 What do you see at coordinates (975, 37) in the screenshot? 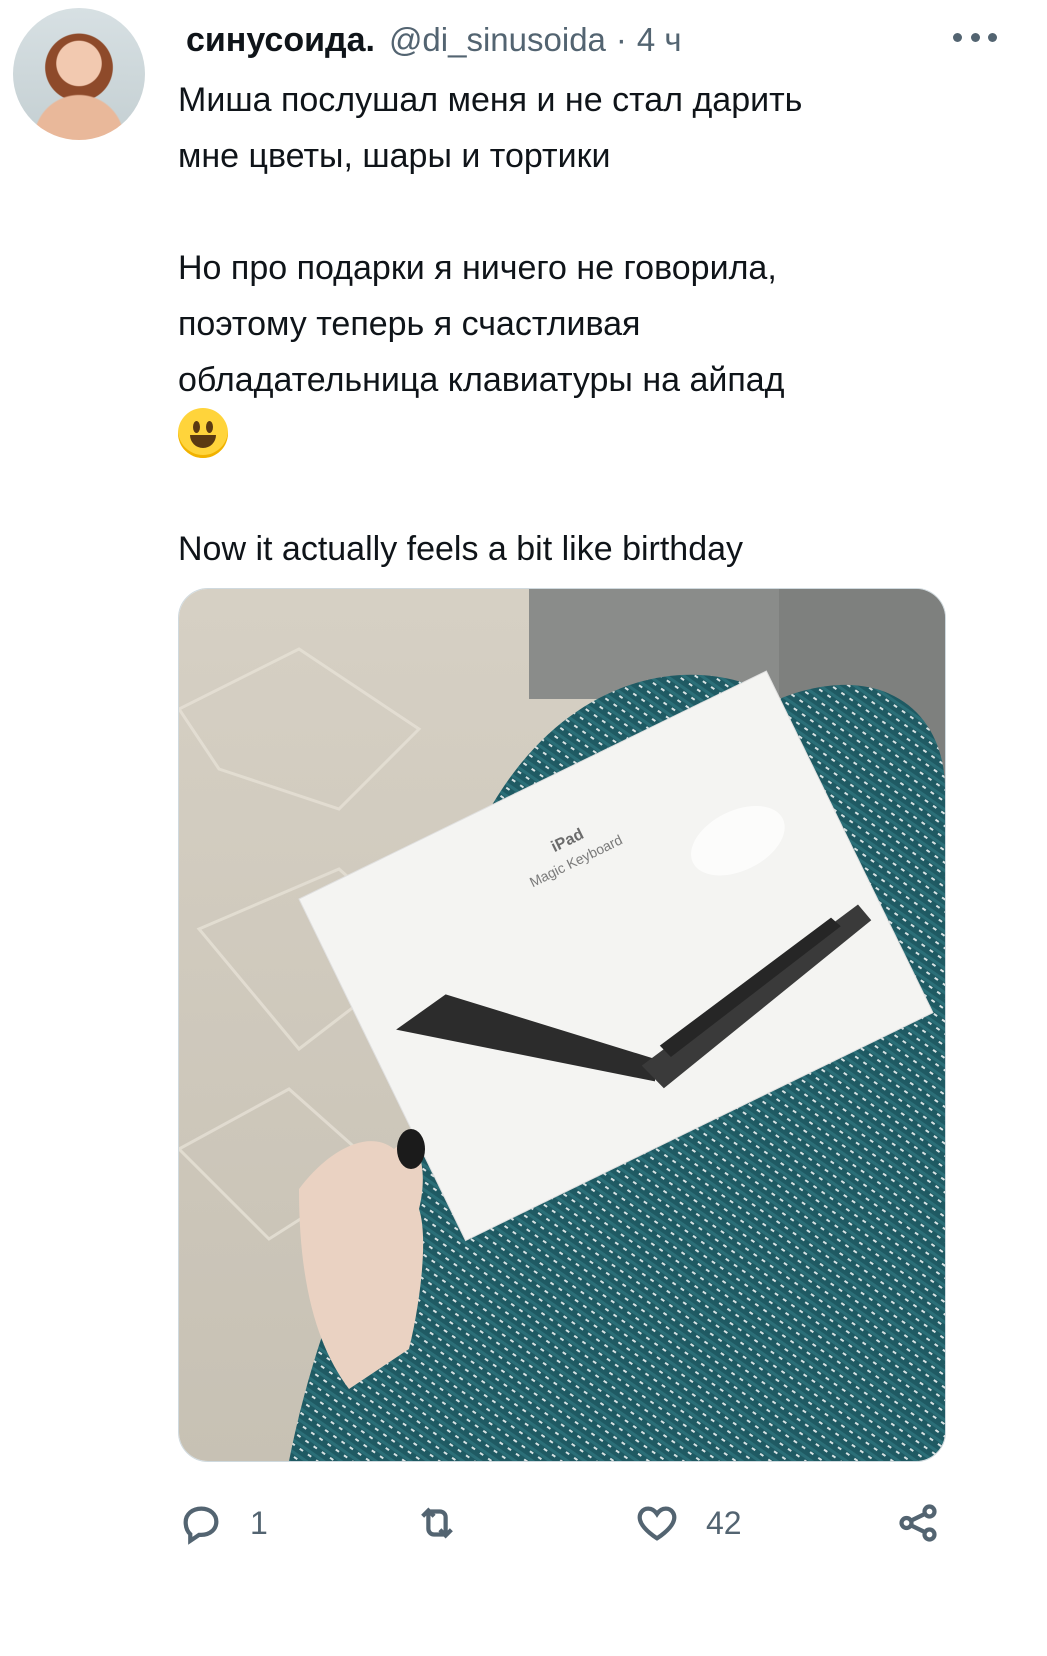
I see `more-options-icon` at bounding box center [975, 37].